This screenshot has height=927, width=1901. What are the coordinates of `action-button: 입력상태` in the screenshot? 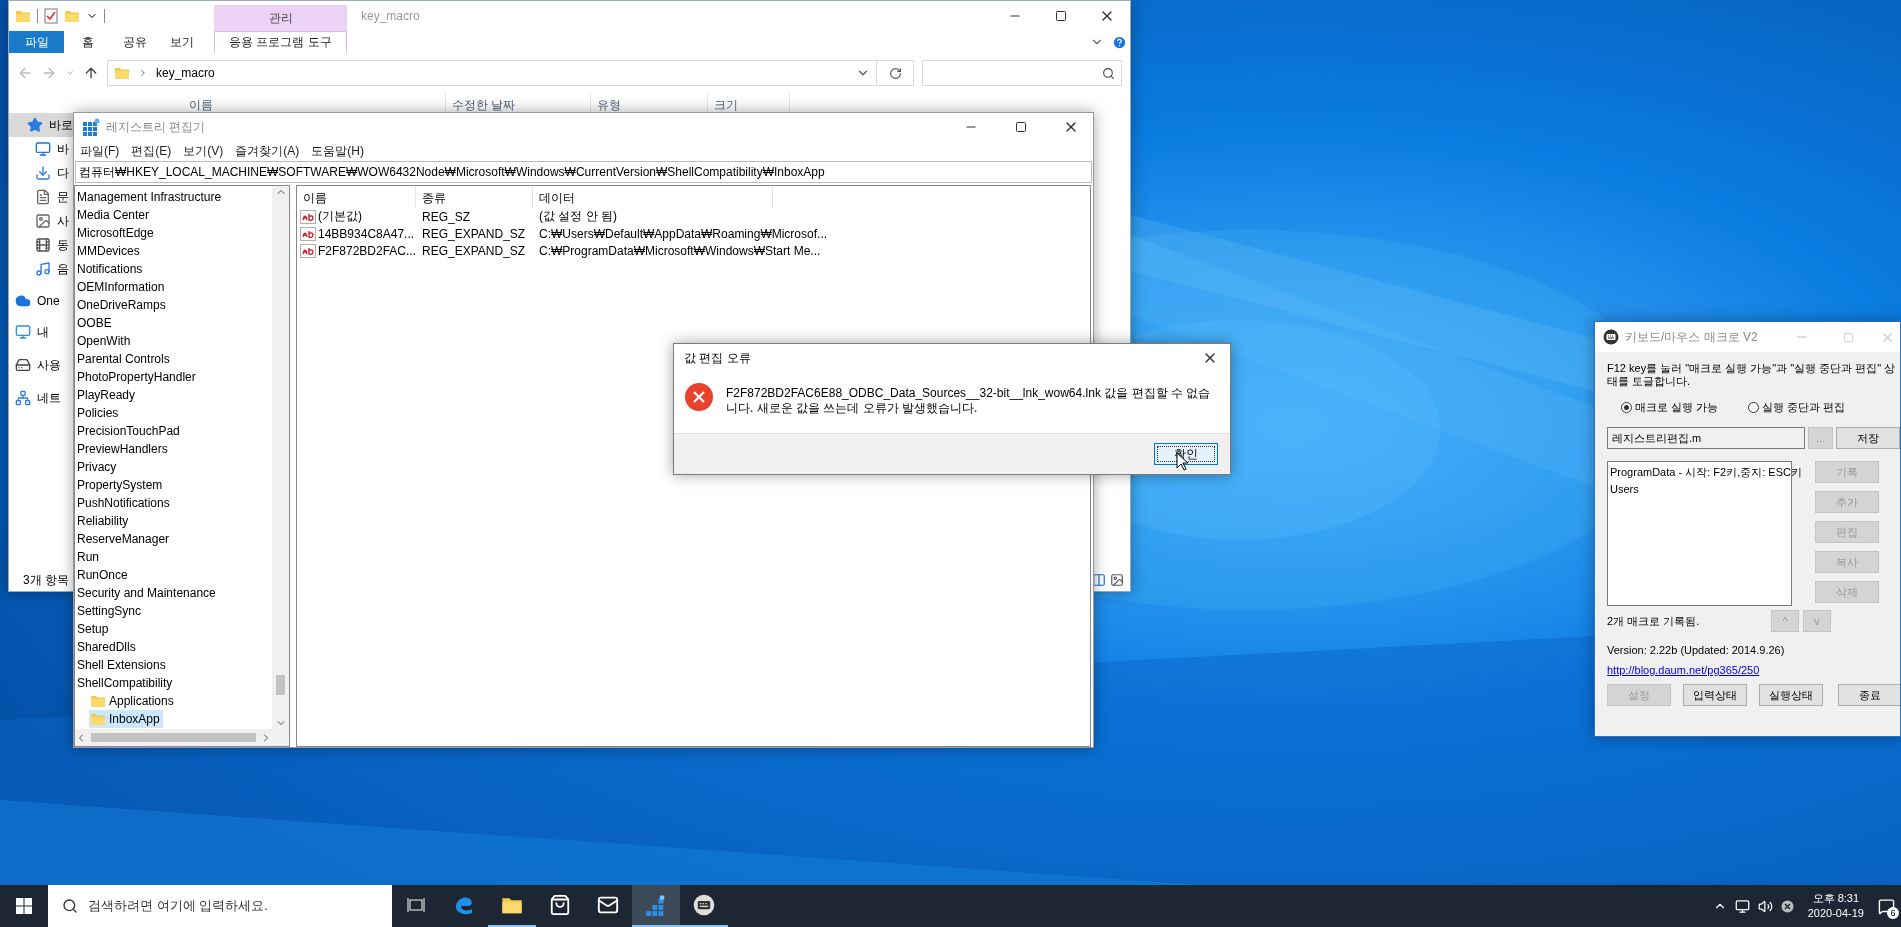 It's located at (1715, 695).